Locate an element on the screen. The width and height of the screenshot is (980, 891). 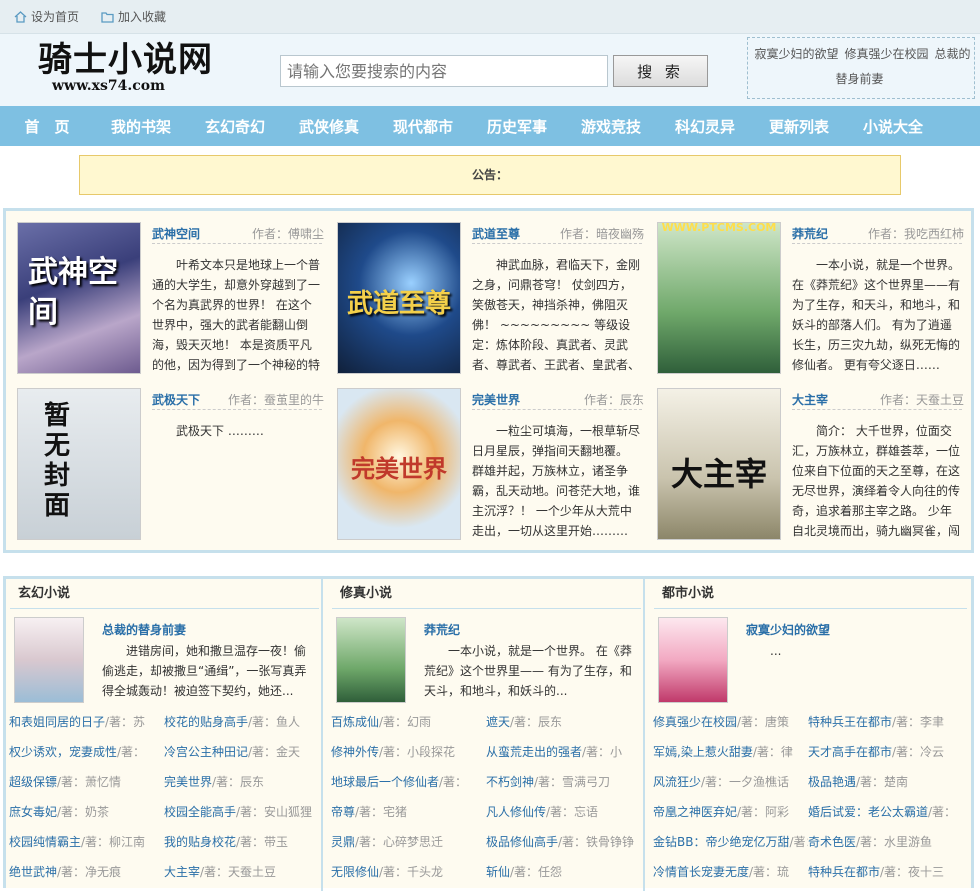
list-item: 不朽剑神/著：雪满弓刀 is located at coordinates (563, 782).